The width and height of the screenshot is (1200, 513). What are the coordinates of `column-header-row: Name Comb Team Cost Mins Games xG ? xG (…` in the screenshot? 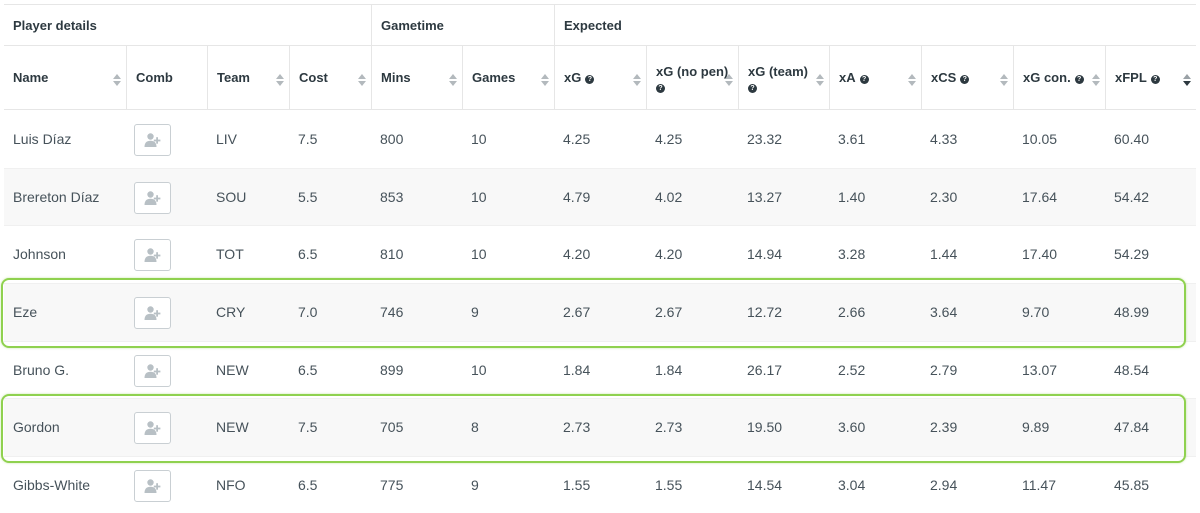 It's located at (600, 78).